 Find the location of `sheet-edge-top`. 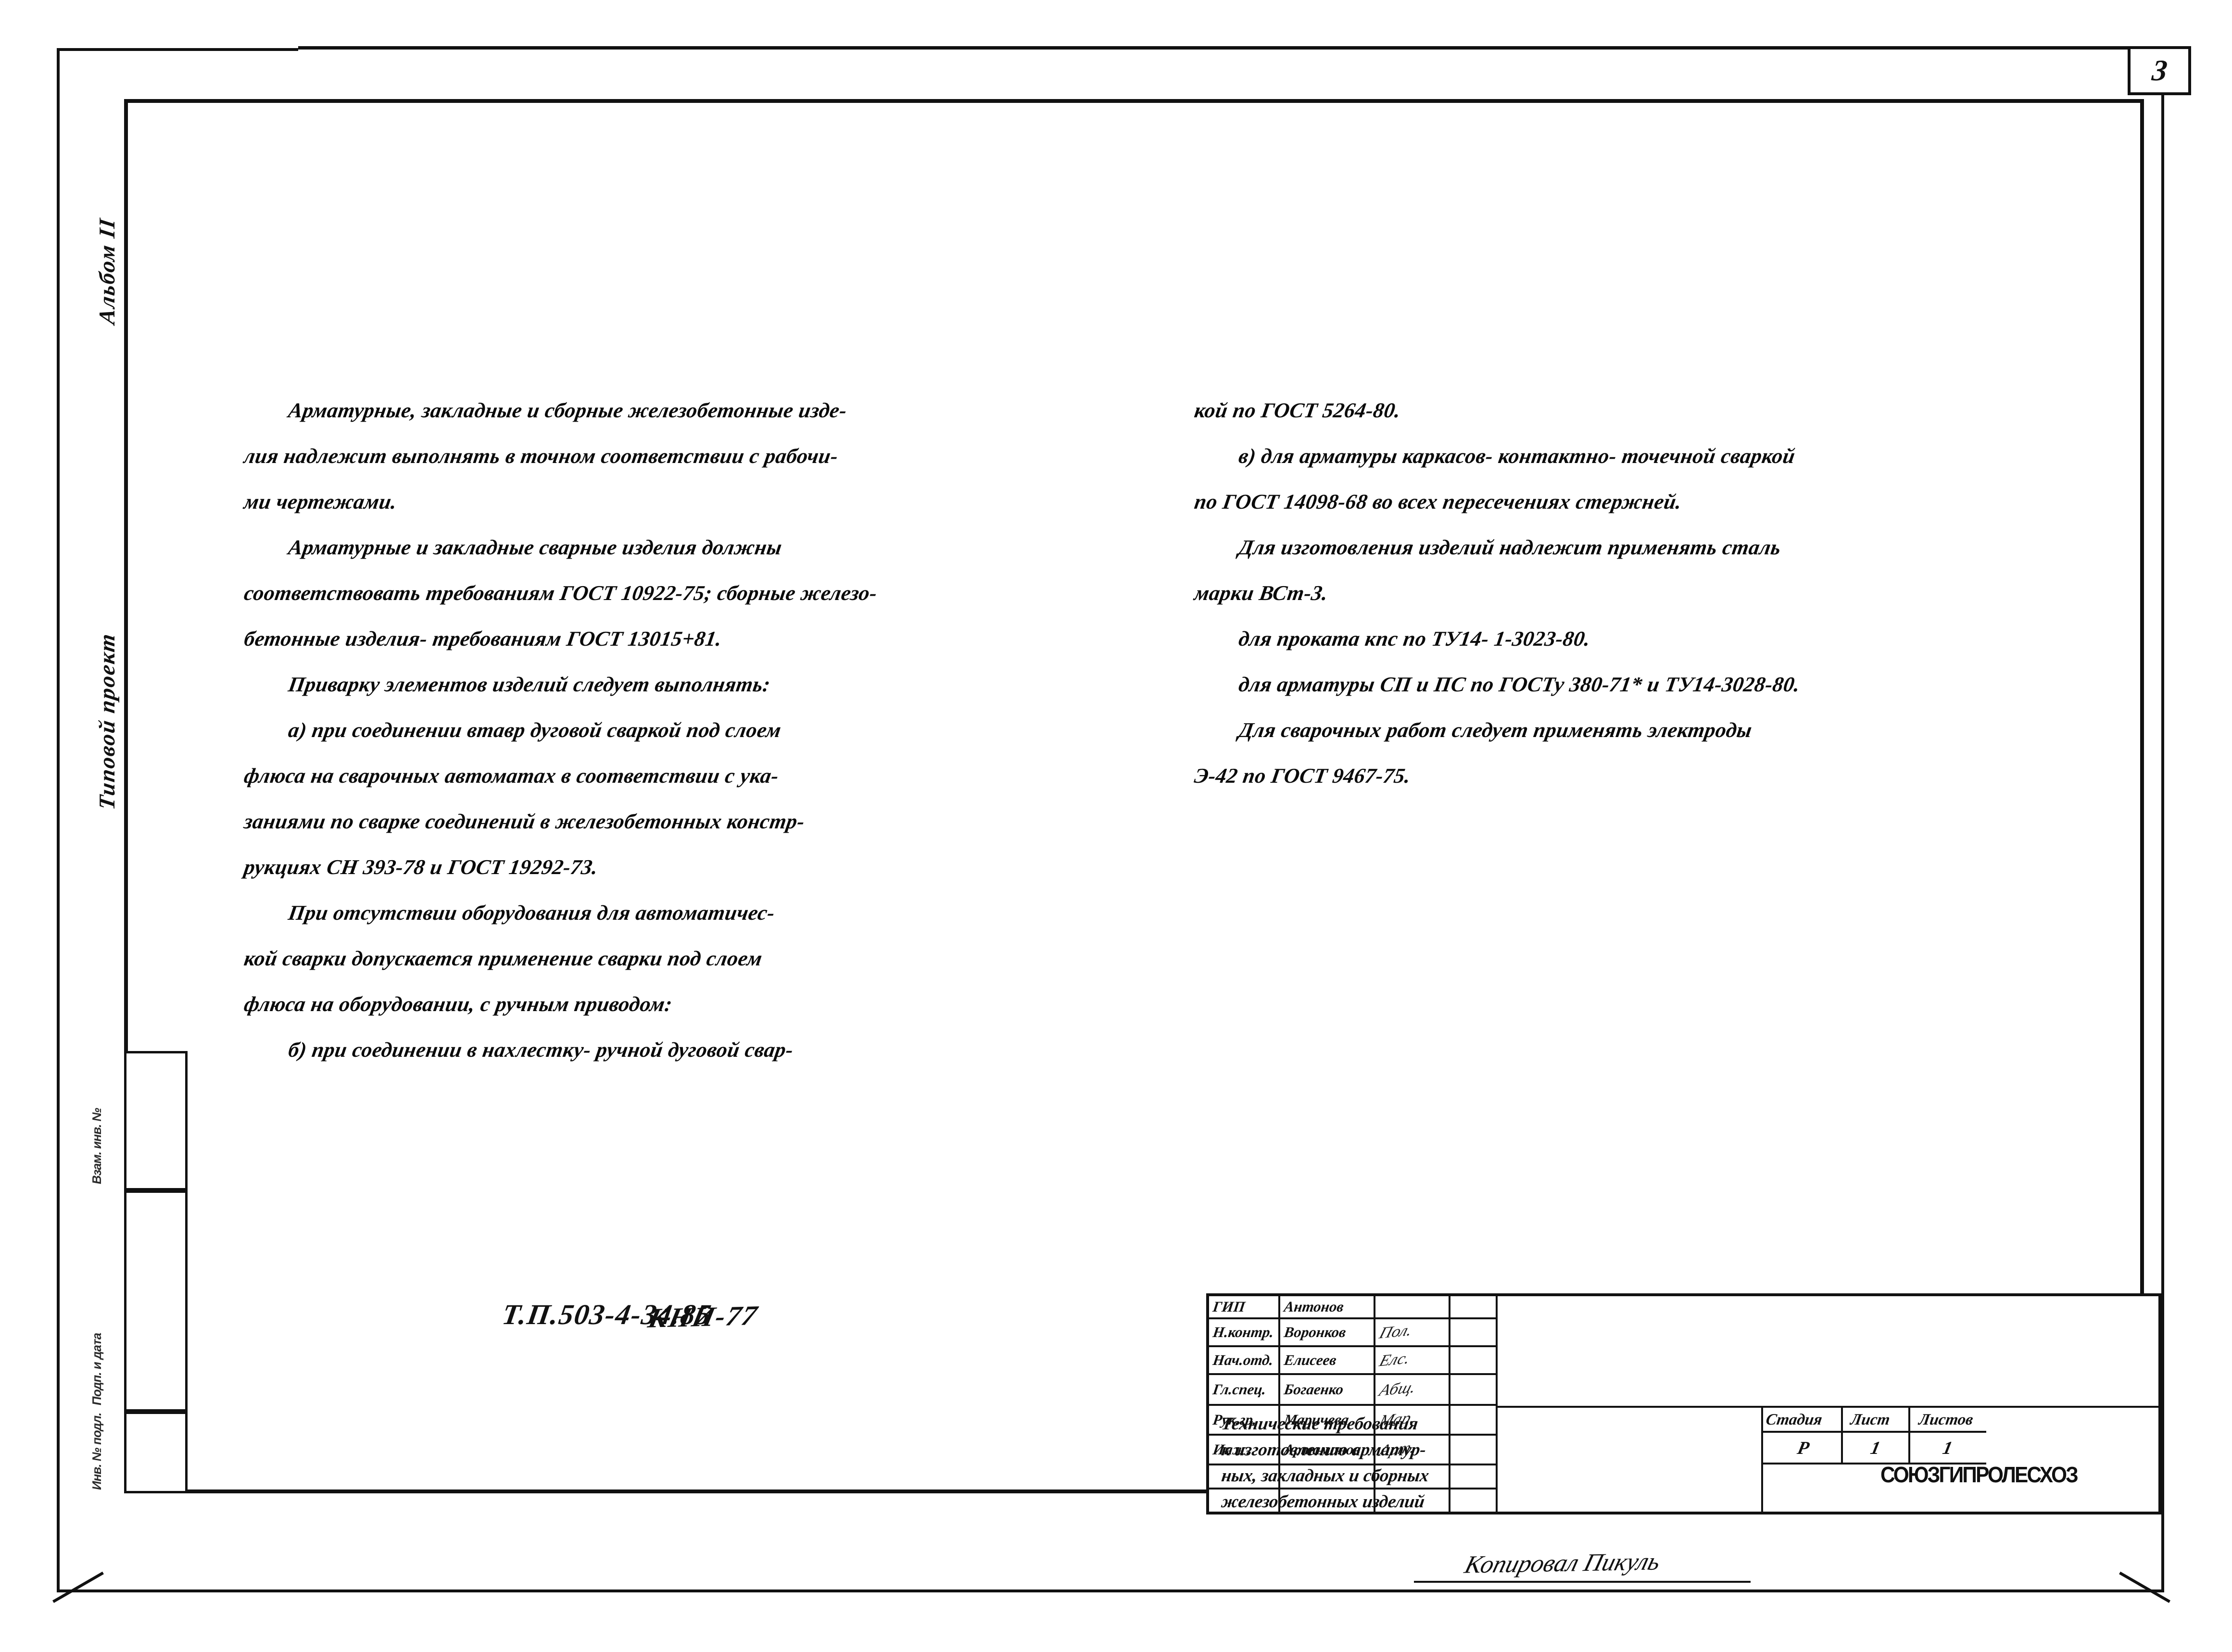

sheet-edge-top is located at coordinates (1231, 48).